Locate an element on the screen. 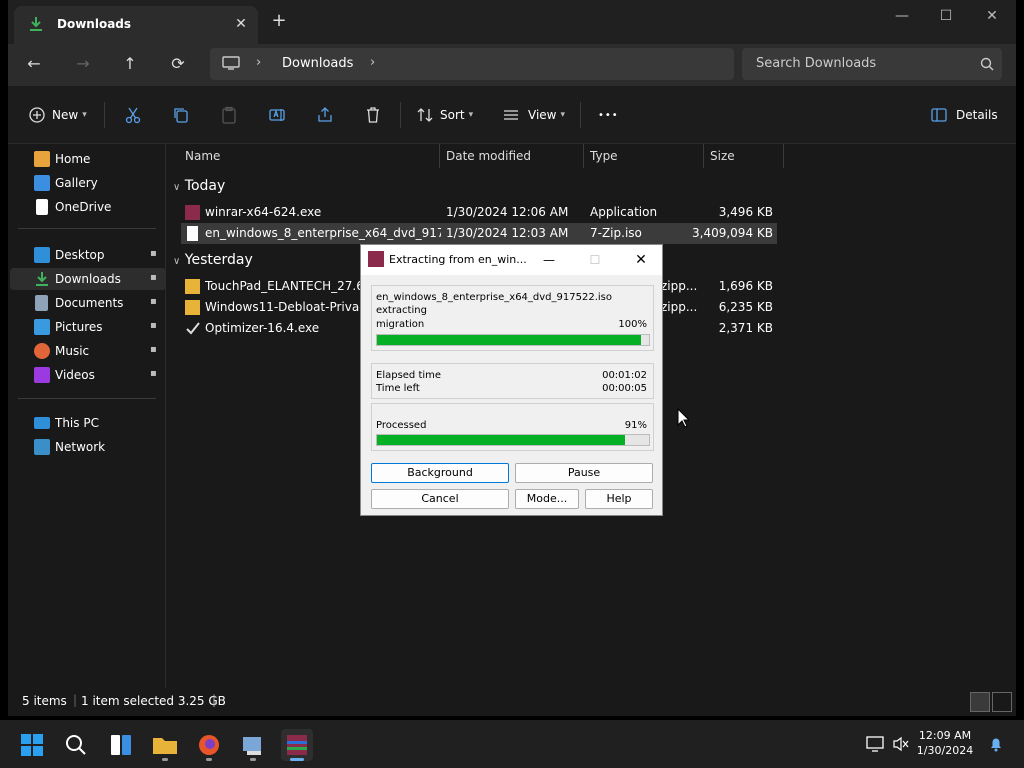 The image size is (1024, 768). help-button: Help is located at coordinates (619, 499).